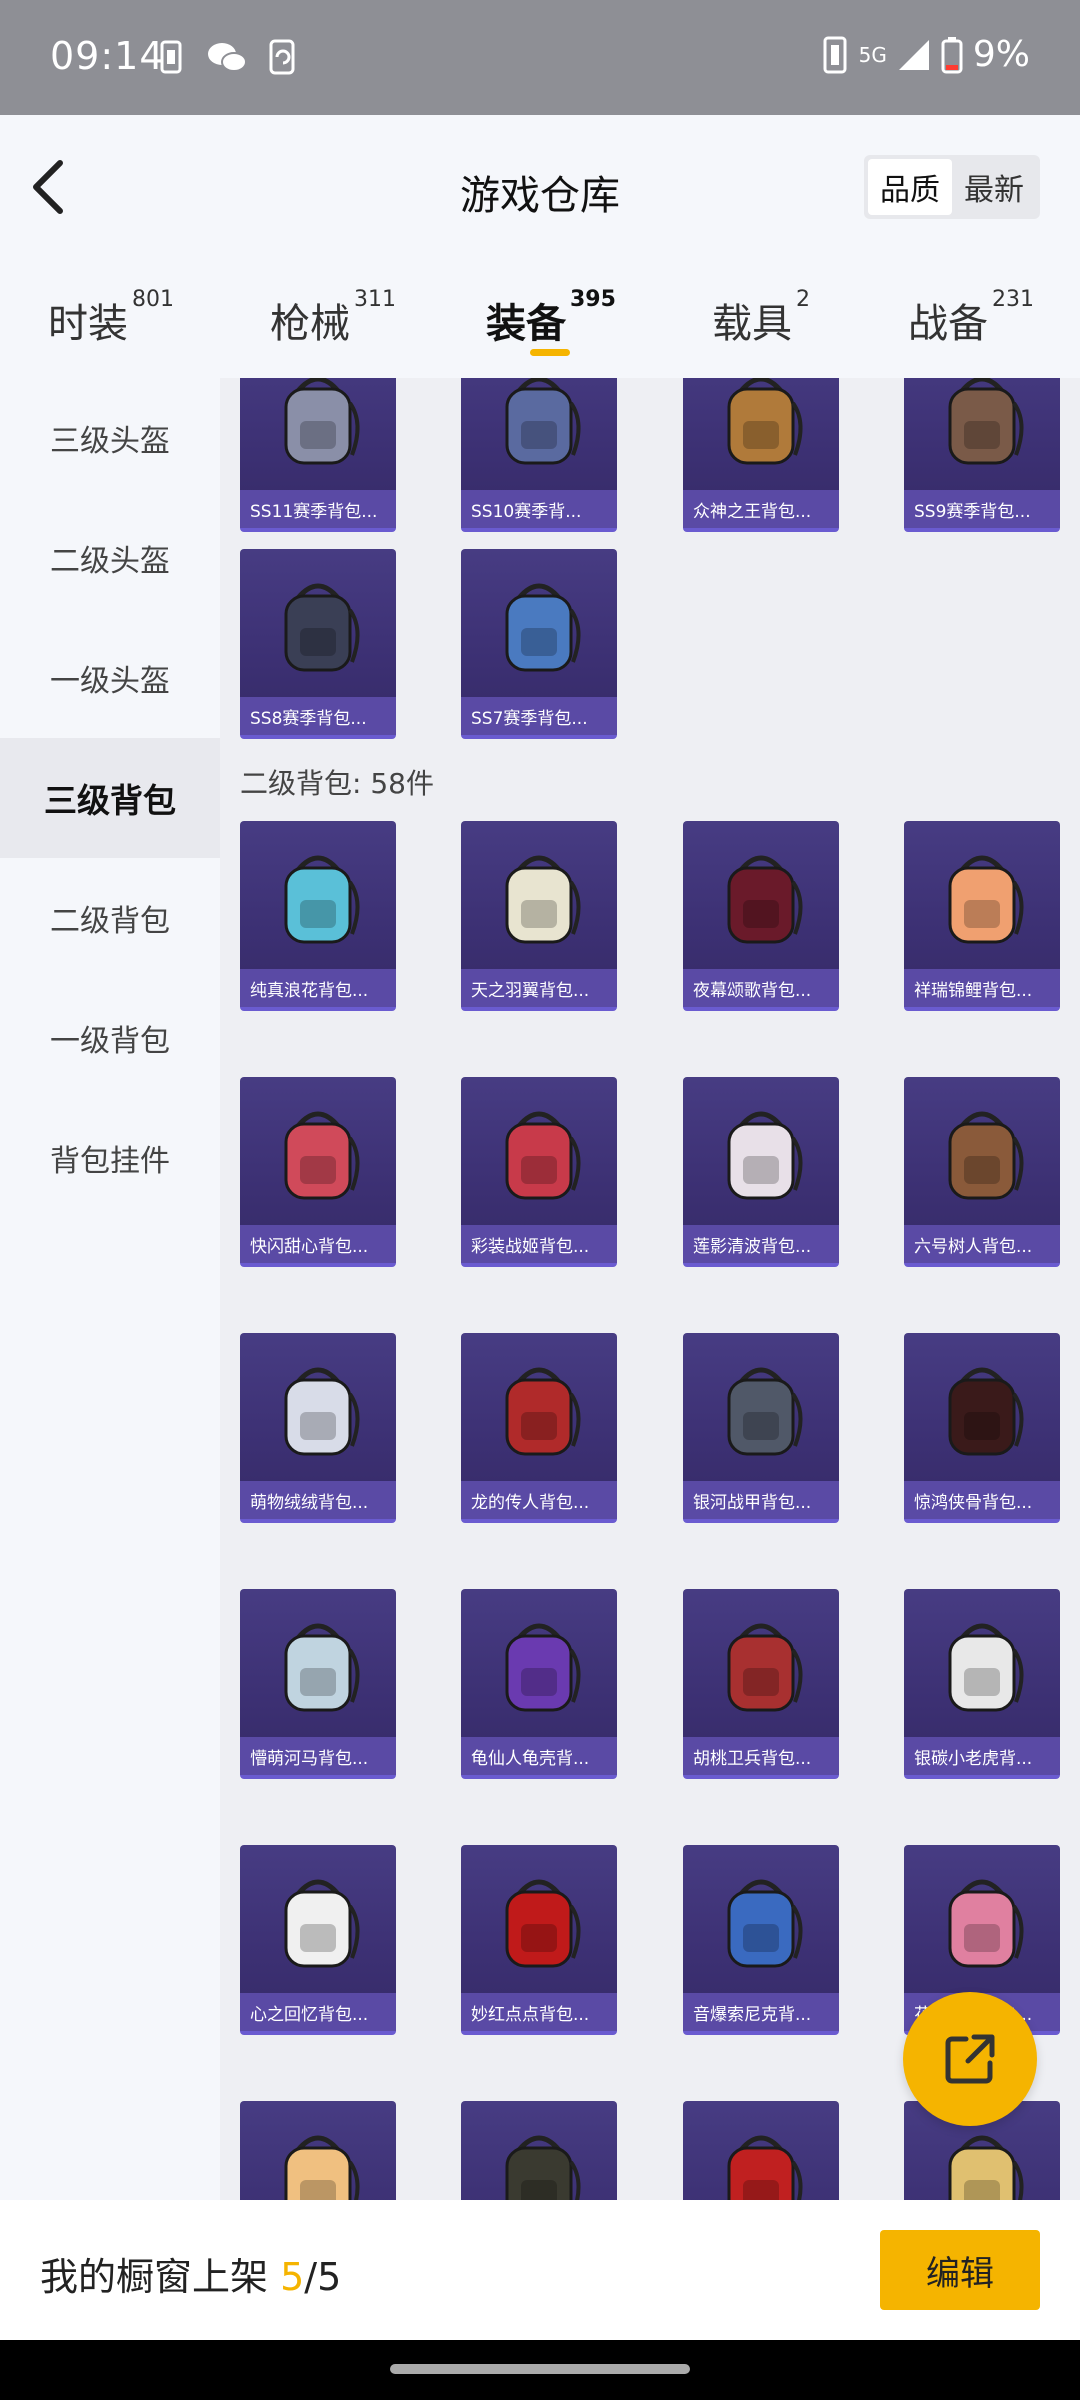 This screenshot has width=1080, height=2400. I want to click on share-button, so click(970, 2059).